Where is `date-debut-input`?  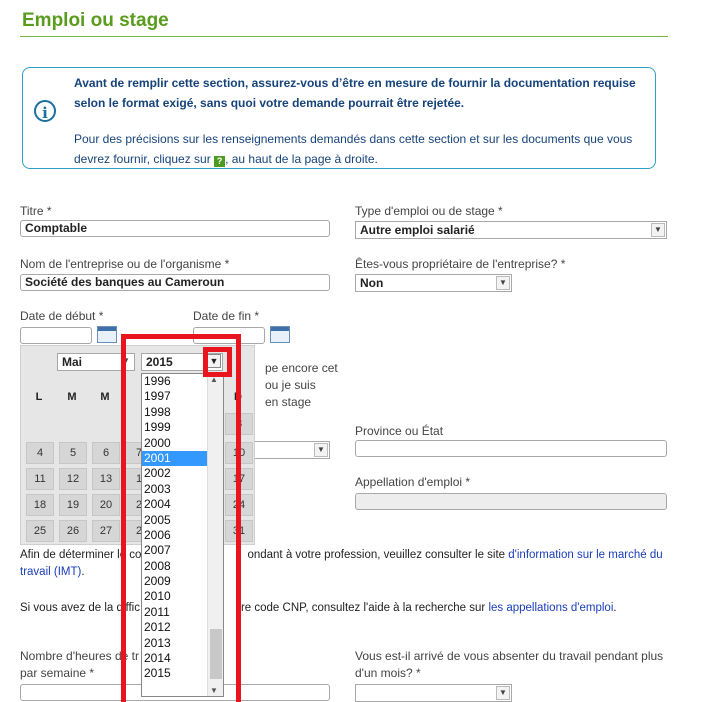 date-debut-input is located at coordinates (56, 335).